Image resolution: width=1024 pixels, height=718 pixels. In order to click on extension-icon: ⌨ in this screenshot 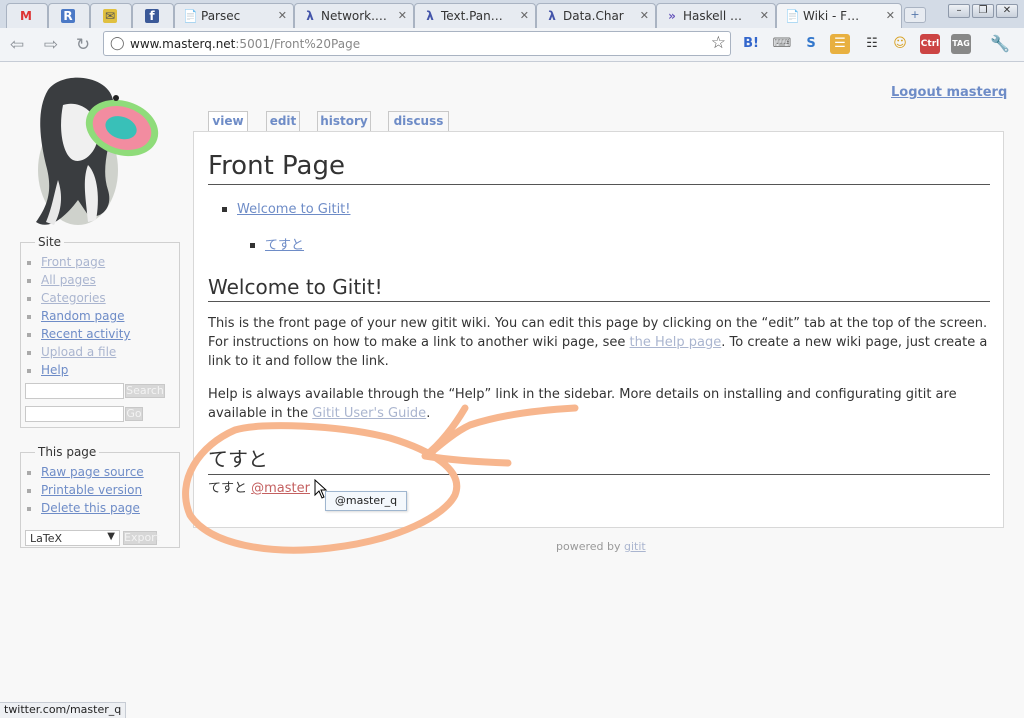, I will do `click(782, 44)`.